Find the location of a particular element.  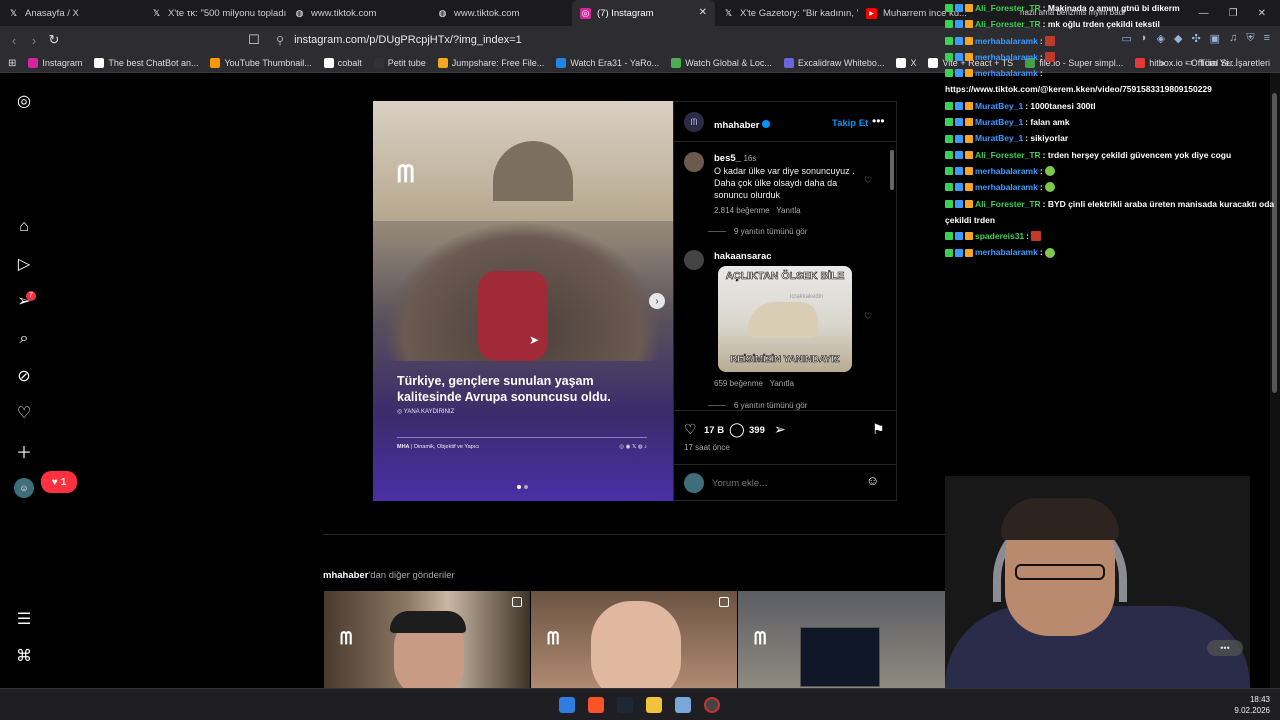

follow-button: Takip Et is located at coordinates (850, 123).